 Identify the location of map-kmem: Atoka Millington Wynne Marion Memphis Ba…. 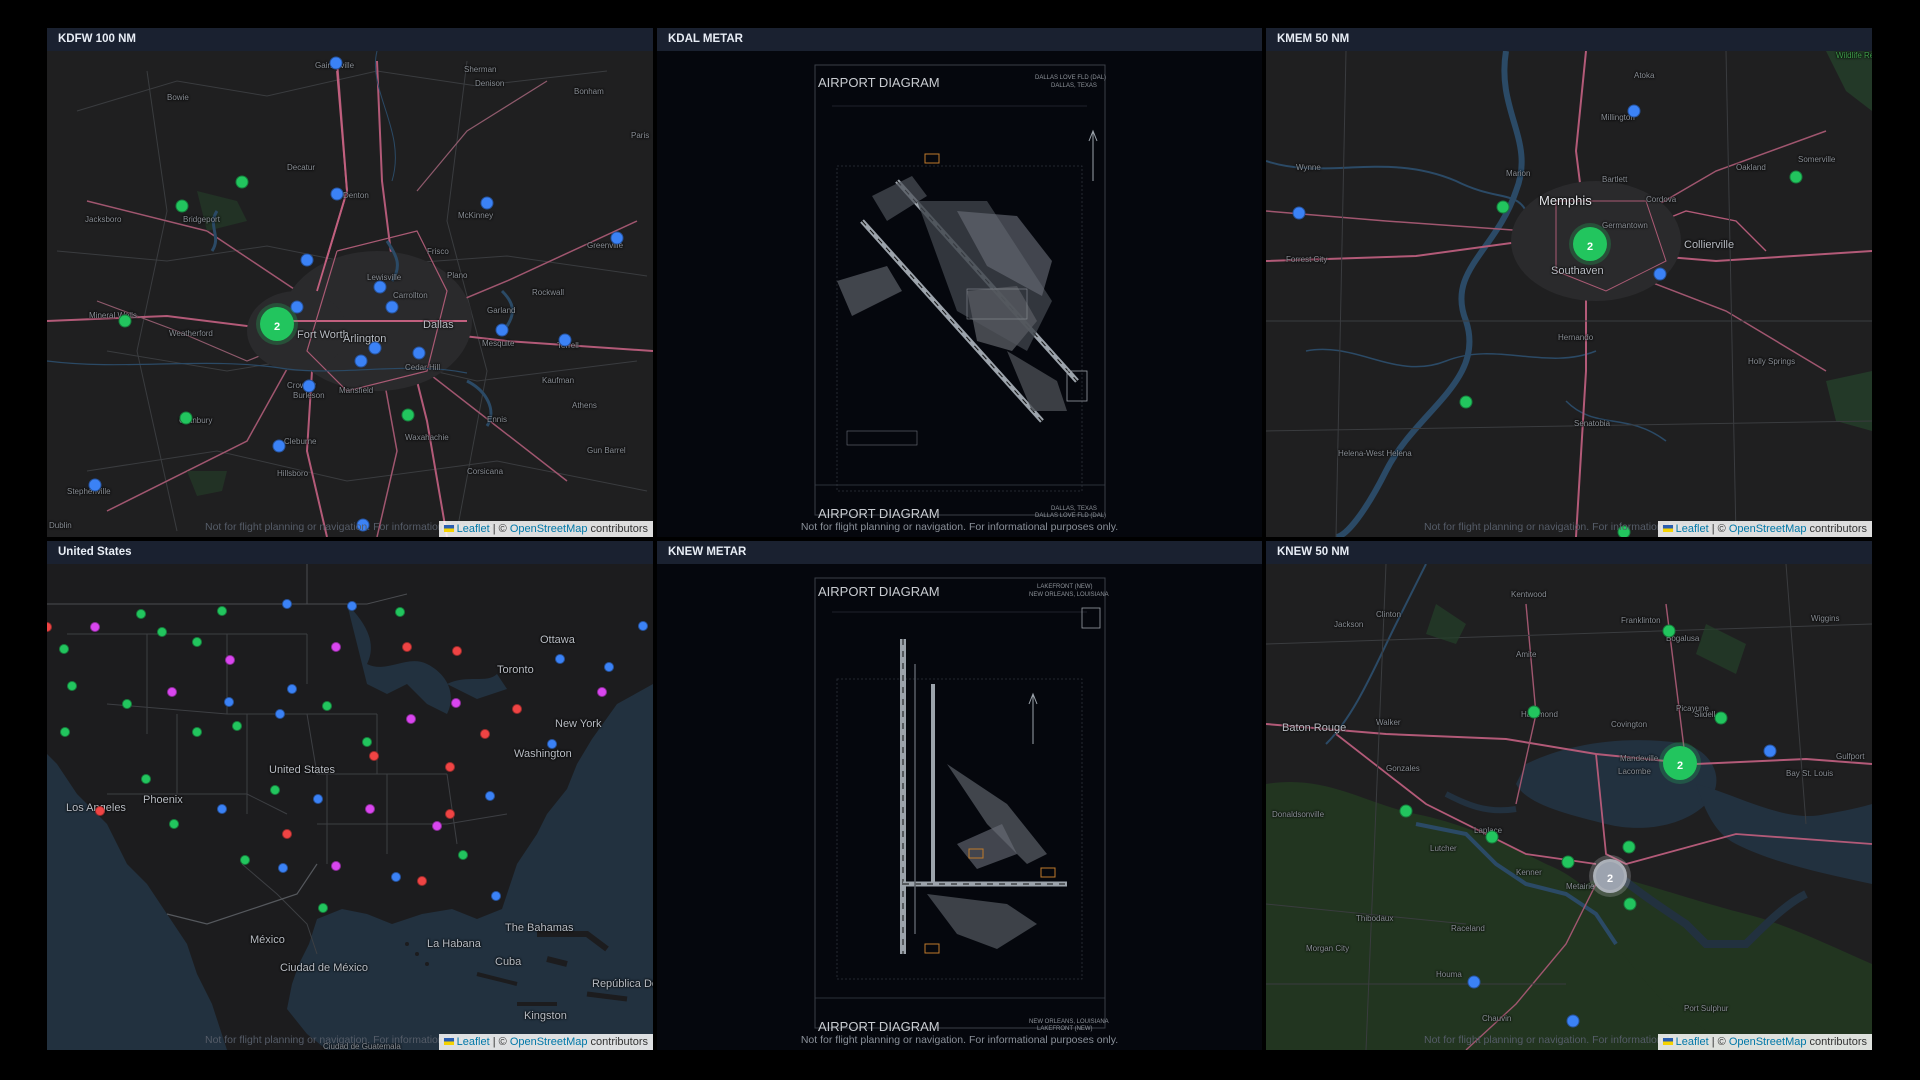
(1569, 294).